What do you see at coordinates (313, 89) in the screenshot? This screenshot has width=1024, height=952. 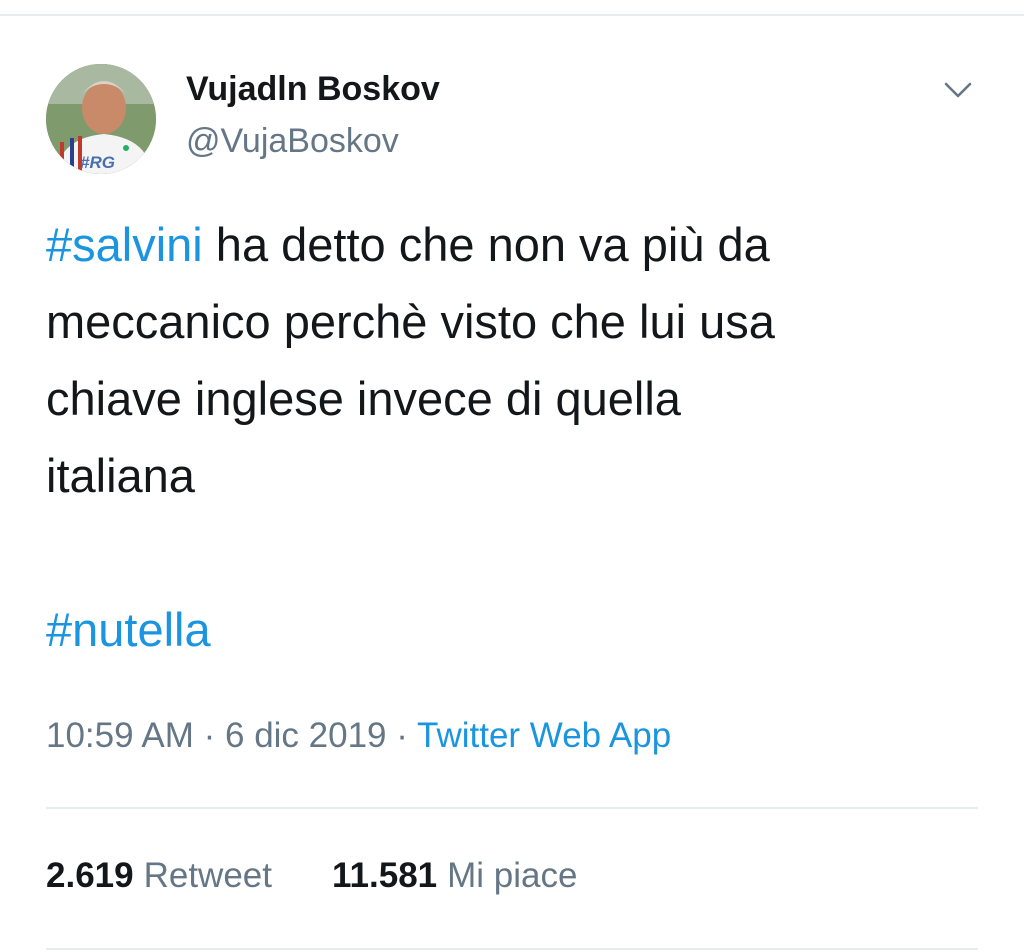 I see `author-name: Vujadln Boskov` at bounding box center [313, 89].